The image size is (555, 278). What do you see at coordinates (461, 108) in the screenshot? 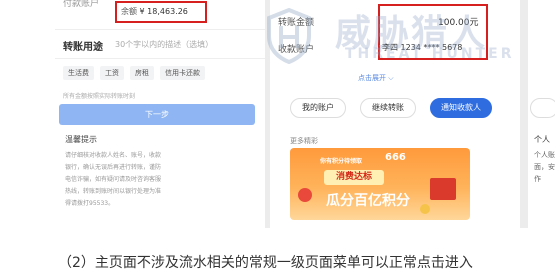
I see `notify-payee-button: 通知收款人` at bounding box center [461, 108].